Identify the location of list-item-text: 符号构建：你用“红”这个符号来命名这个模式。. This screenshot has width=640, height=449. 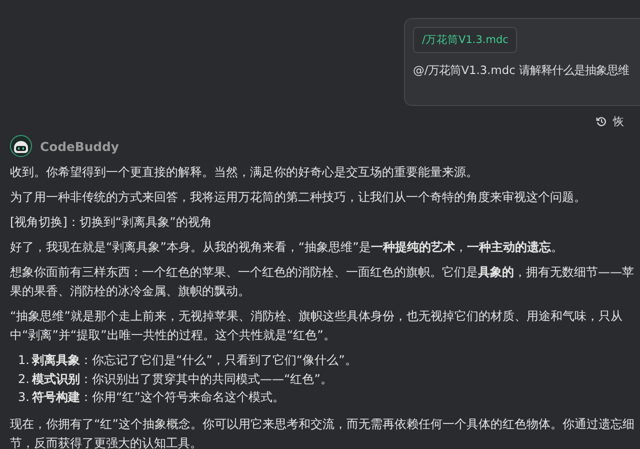
(158, 397).